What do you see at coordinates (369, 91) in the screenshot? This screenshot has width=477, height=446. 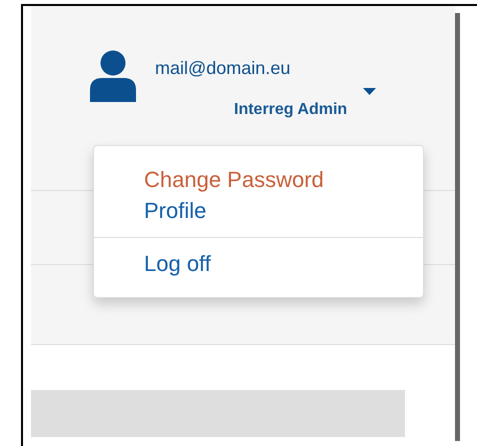 I see `caret-icon` at bounding box center [369, 91].